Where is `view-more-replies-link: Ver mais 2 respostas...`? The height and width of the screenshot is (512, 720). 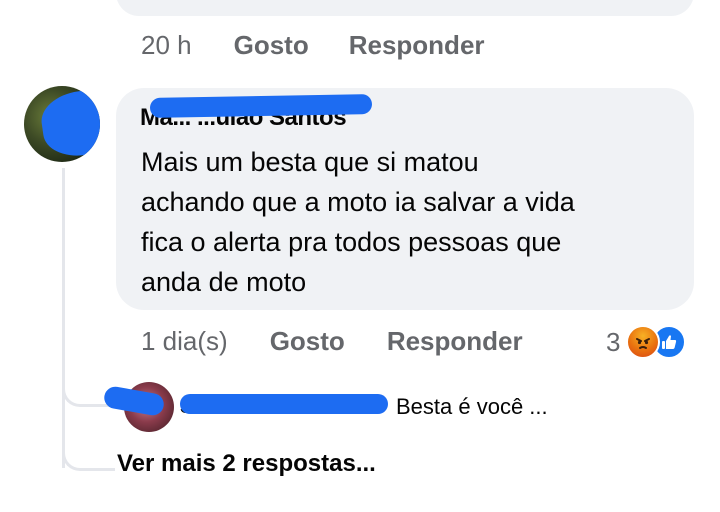 view-more-replies-link: Ver mais 2 respostas... is located at coordinates (246, 464).